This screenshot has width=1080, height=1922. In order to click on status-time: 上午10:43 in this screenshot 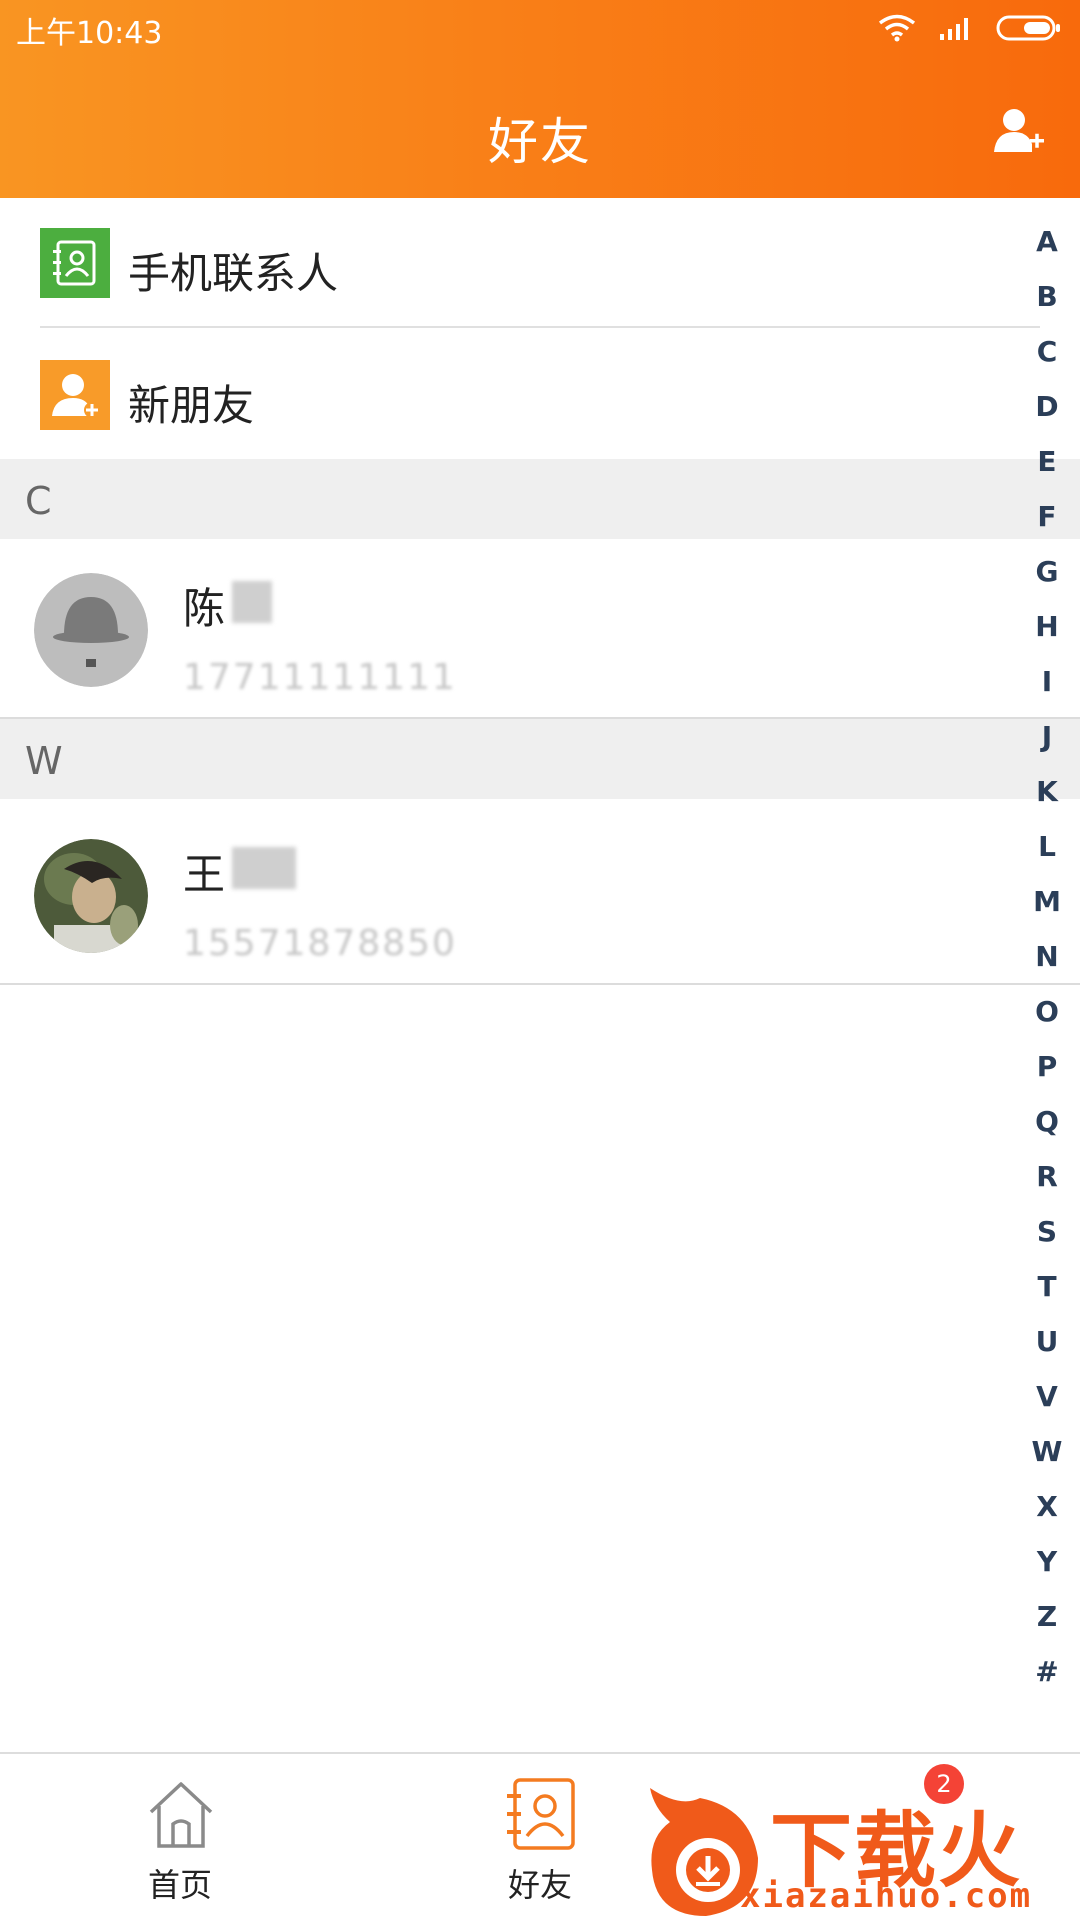, I will do `click(89, 33)`.